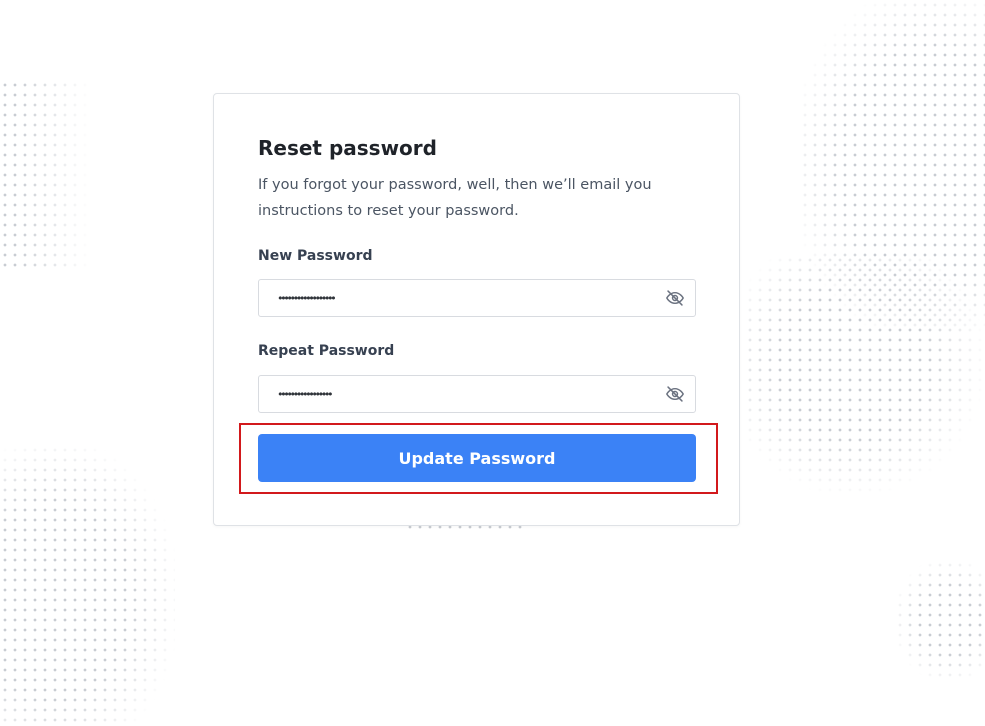 This screenshot has height=726, width=985. What do you see at coordinates (456, 298) in the screenshot?
I see `new-password-input` at bounding box center [456, 298].